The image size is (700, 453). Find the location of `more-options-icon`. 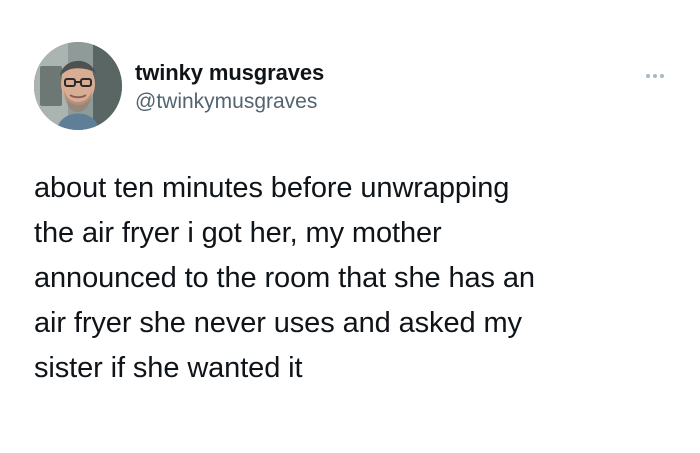

more-options-icon is located at coordinates (655, 76).